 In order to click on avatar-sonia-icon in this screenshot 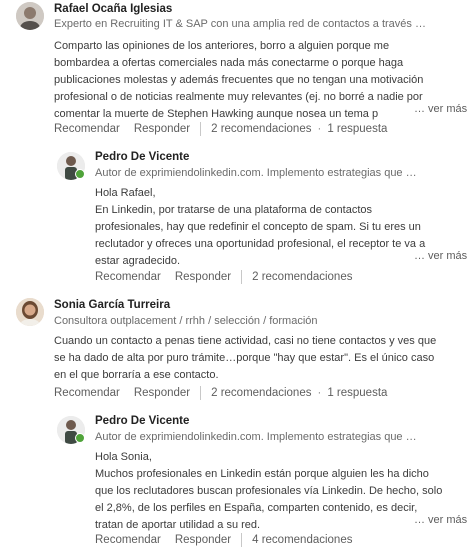, I will do `click(30, 312)`.